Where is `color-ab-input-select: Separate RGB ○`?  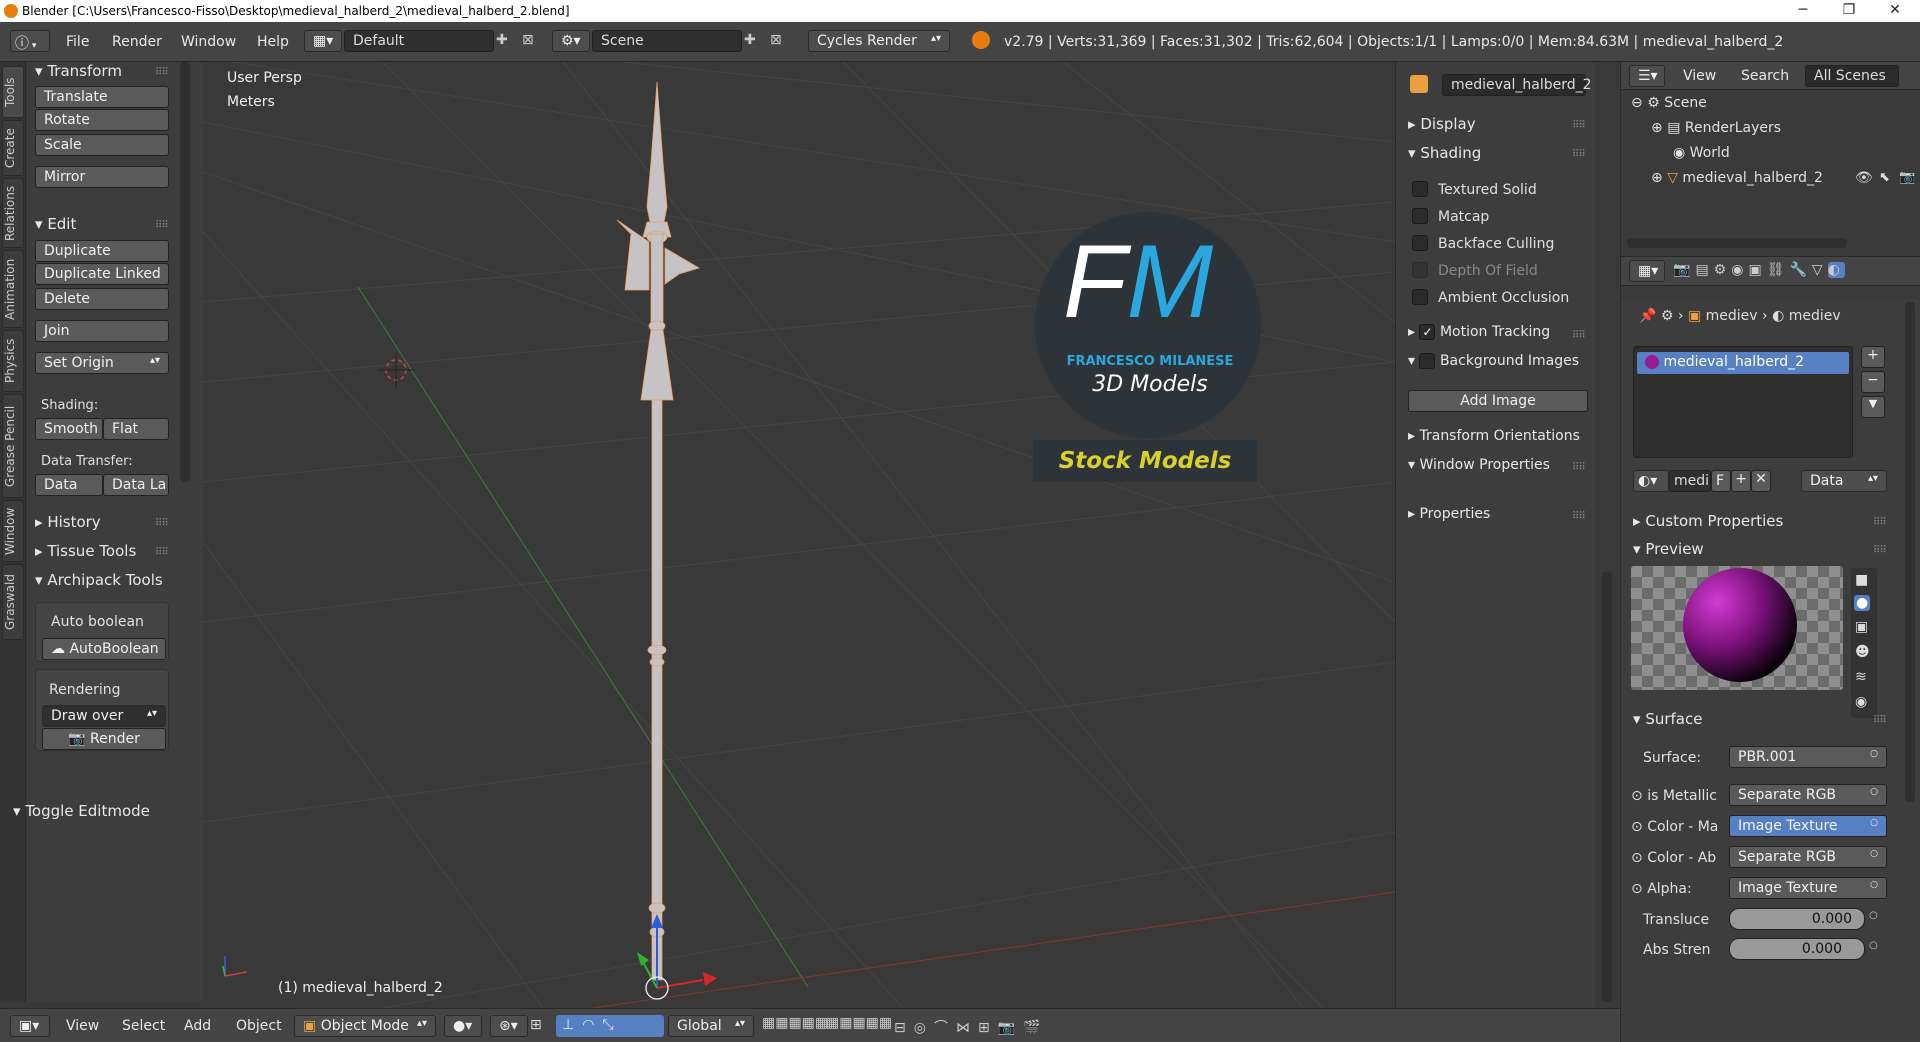
color-ab-input-select: Separate RGB ○ is located at coordinates (1808, 857).